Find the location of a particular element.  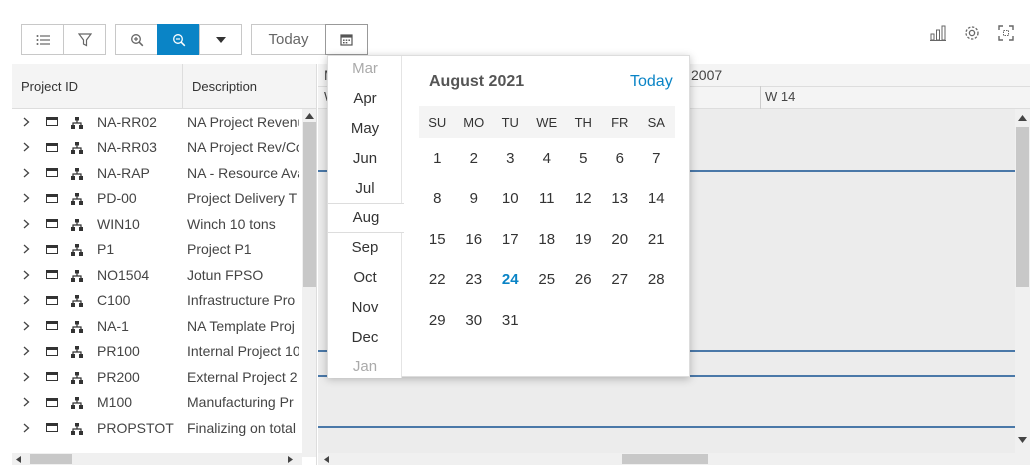

gantt-vertical-scrollbar is located at coordinates (1022, 287).